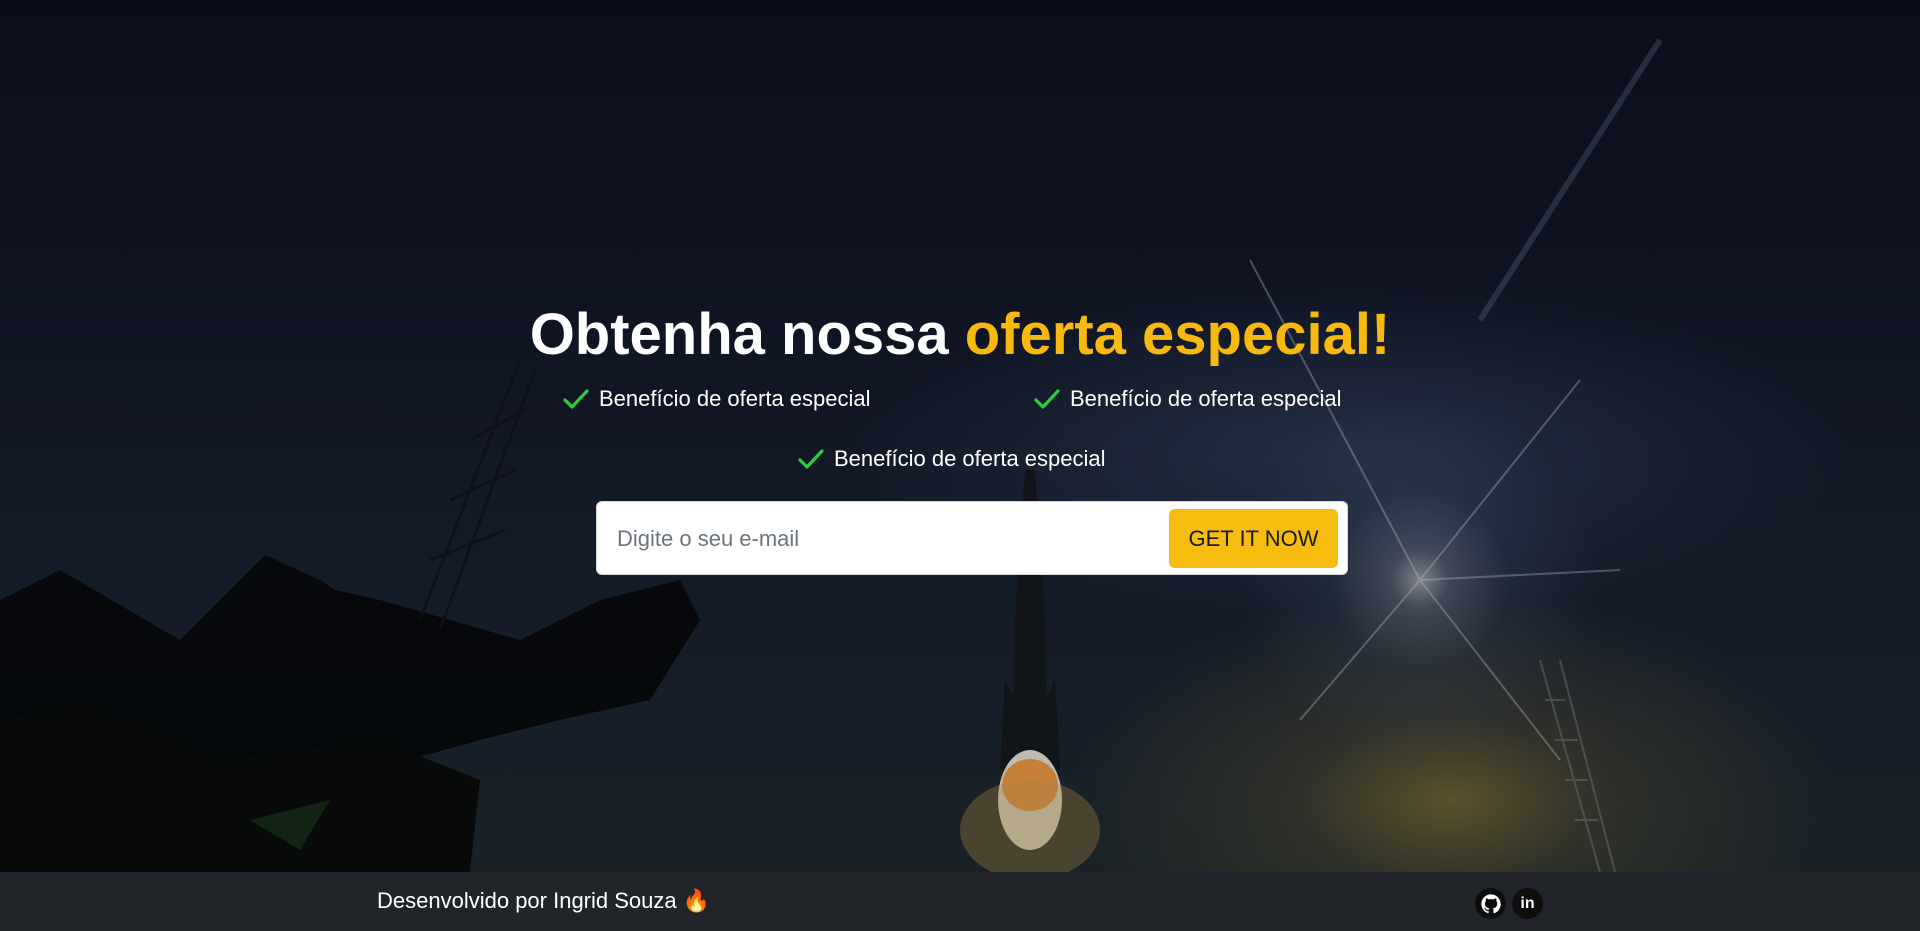  I want to click on email-signup-form: GET IT NOW, so click(972, 538).